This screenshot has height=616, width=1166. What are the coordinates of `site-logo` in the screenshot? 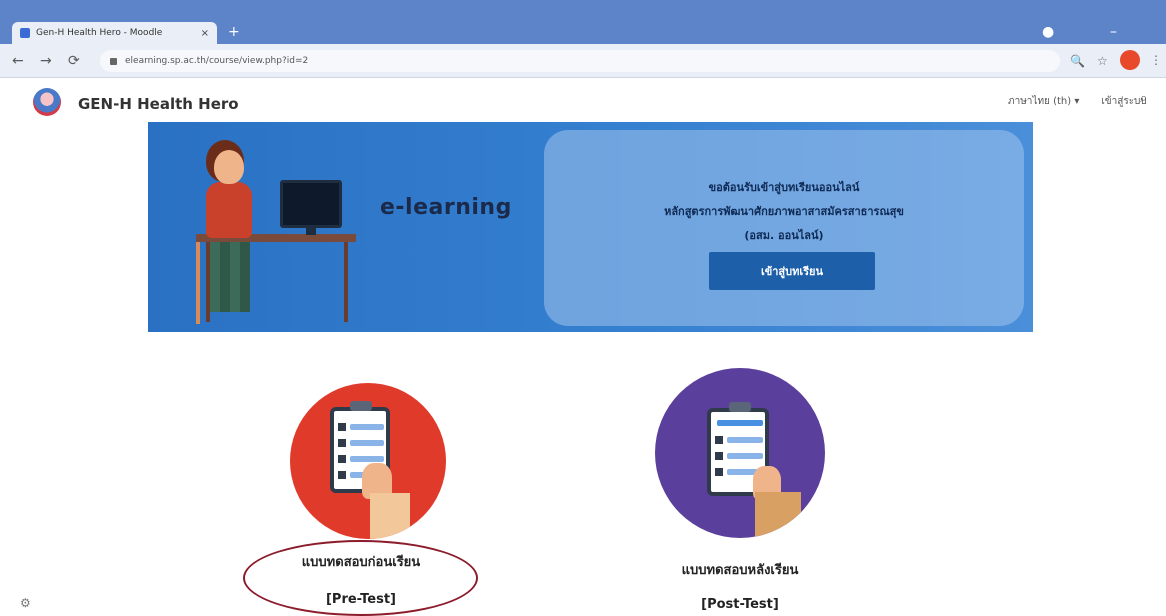 It's located at (47, 102).